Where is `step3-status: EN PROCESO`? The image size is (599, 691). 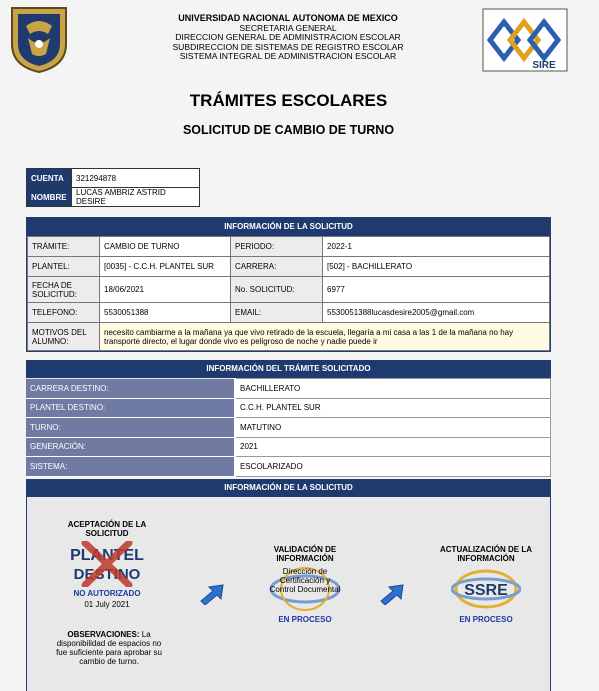
step3-status: EN PROCESO is located at coordinates (486, 619).